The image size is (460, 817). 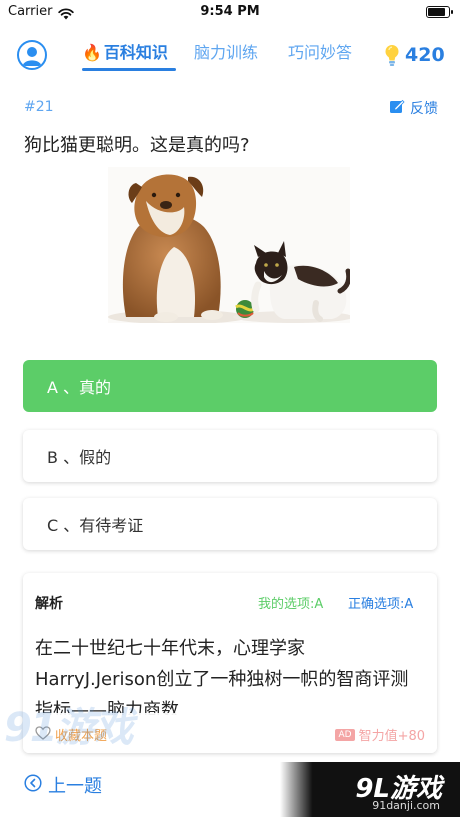 I want to click on lightbulb-icon, so click(x=392, y=57).